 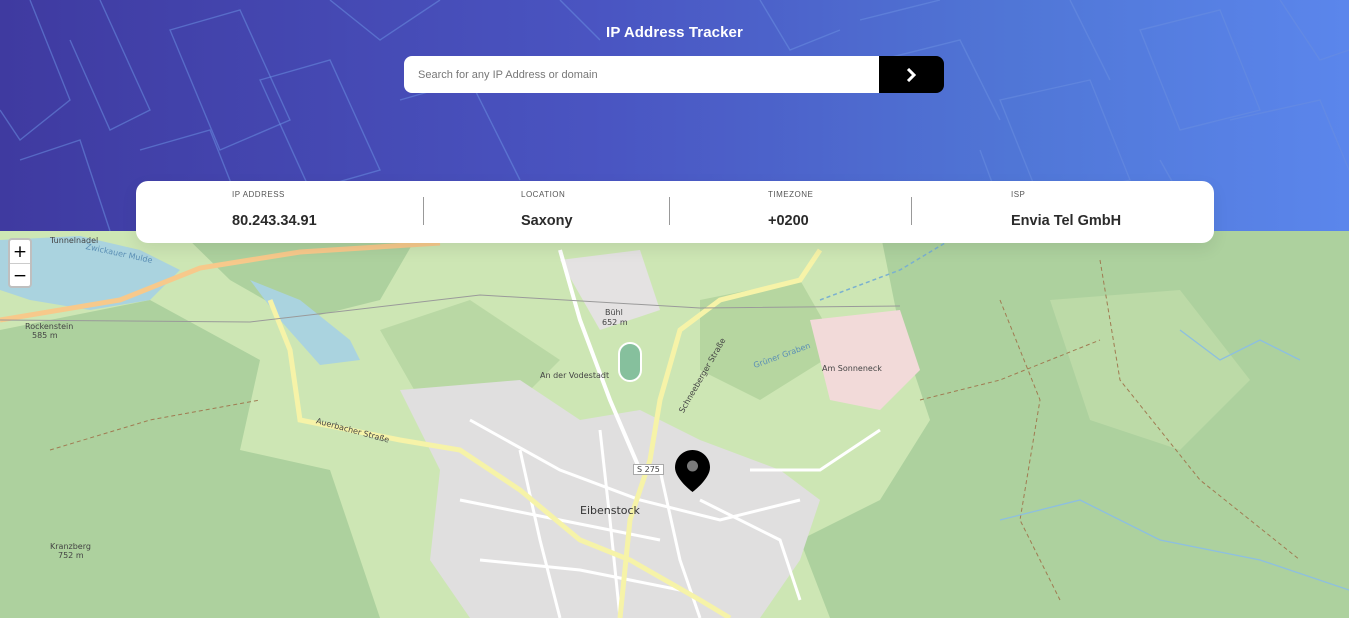 I want to click on map-label-kranzberg-elev: 752 m, so click(x=71, y=555).